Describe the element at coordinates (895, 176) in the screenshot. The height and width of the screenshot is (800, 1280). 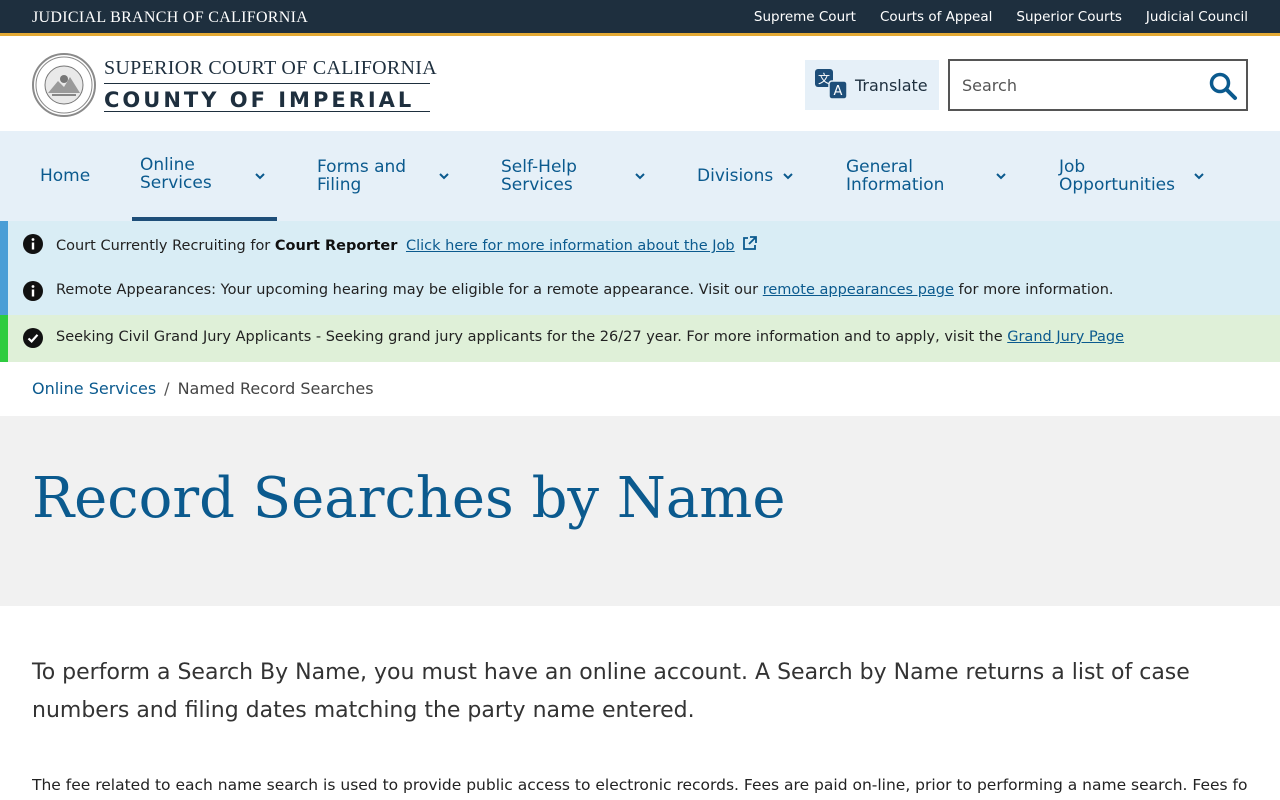
I see `nav-label-general-information: General Information` at that location.